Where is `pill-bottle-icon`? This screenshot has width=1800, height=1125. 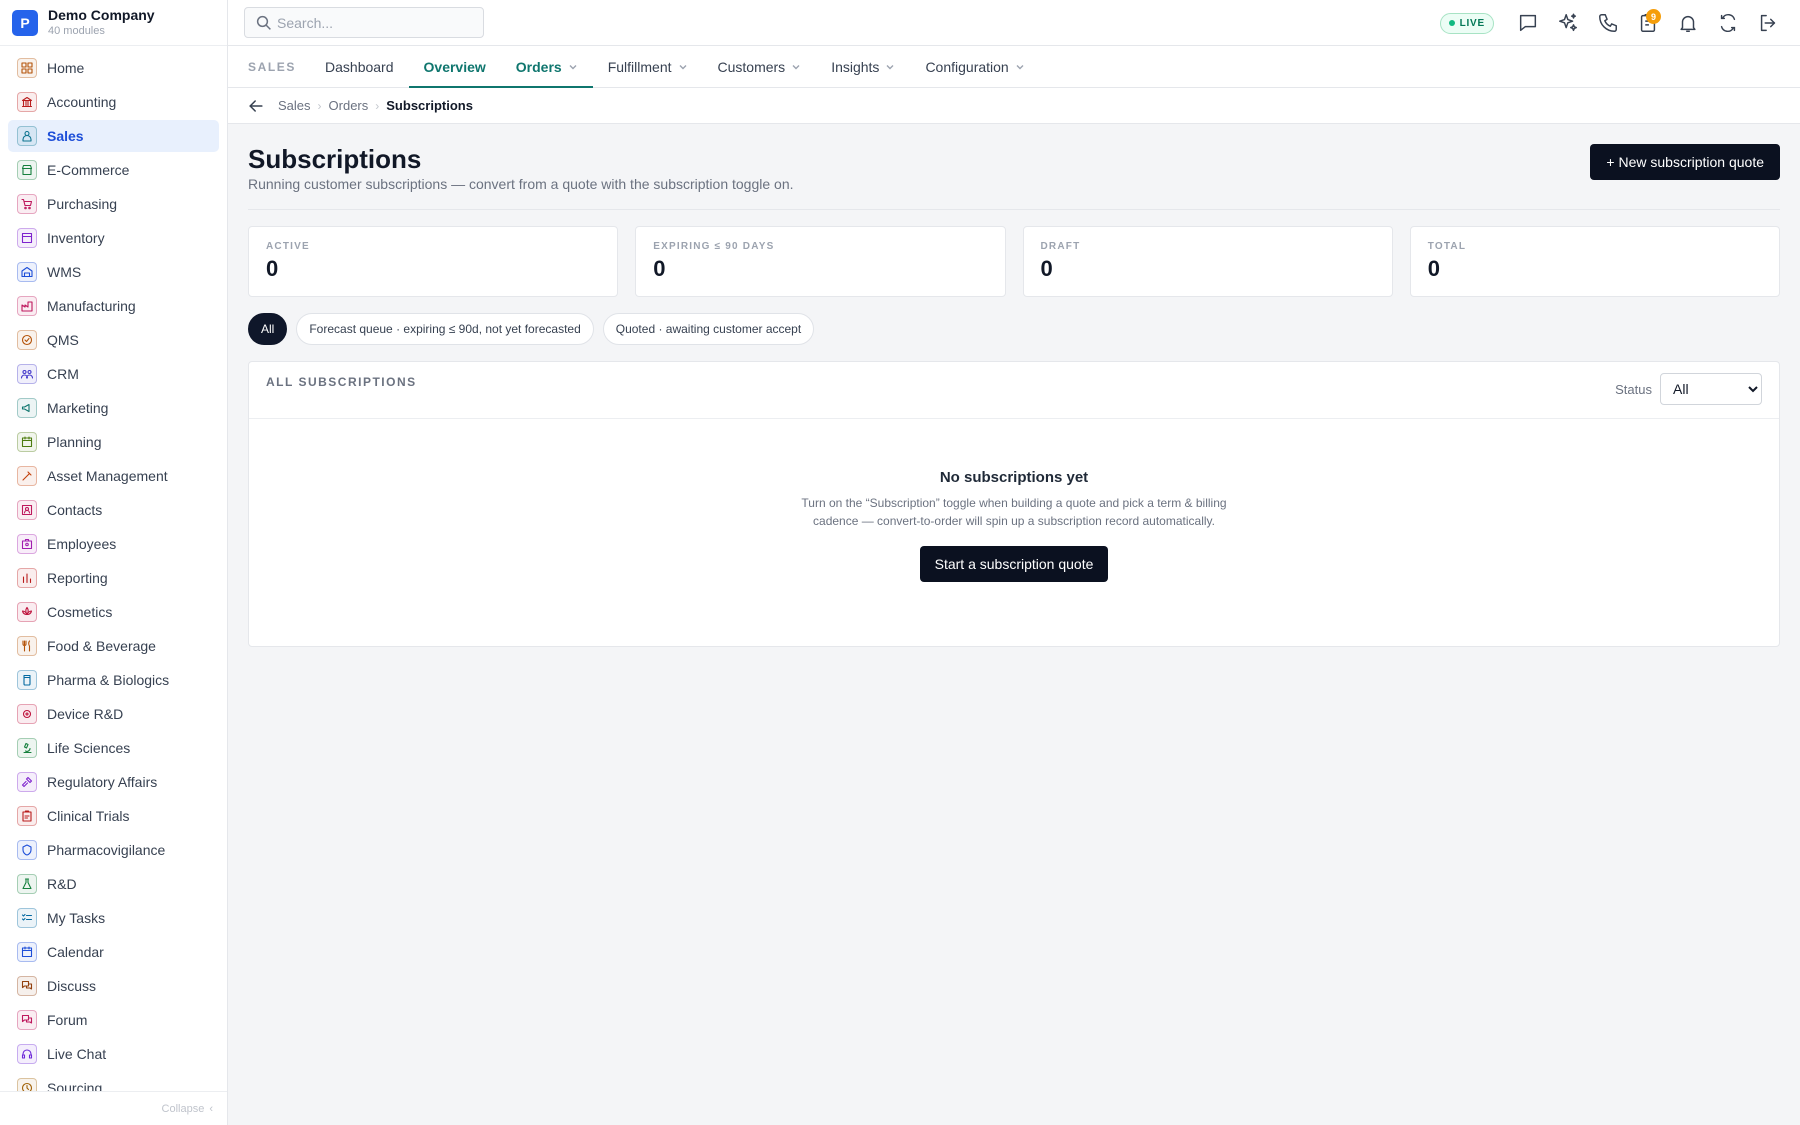 pill-bottle-icon is located at coordinates (27, 680).